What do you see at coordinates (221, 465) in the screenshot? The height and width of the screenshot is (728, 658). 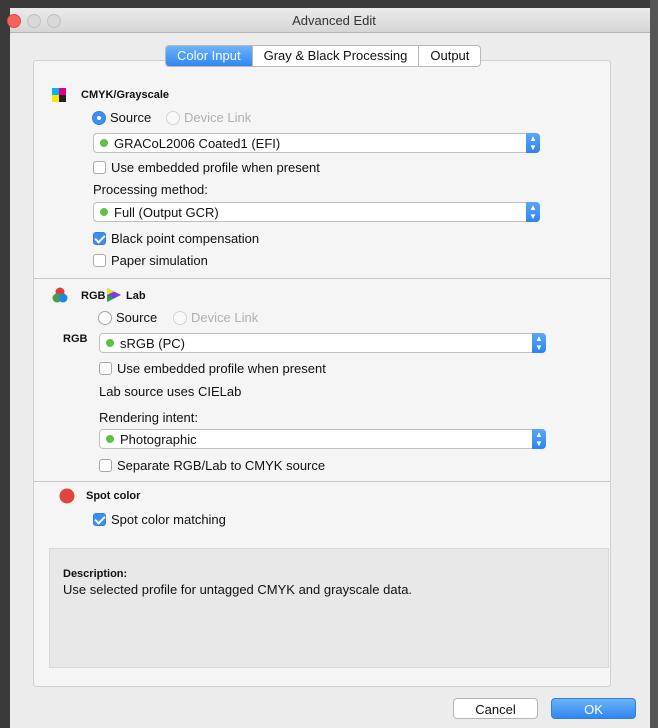 I see `separate-rgb-lab-label: Separate RGB/Lab to CMYK source` at bounding box center [221, 465].